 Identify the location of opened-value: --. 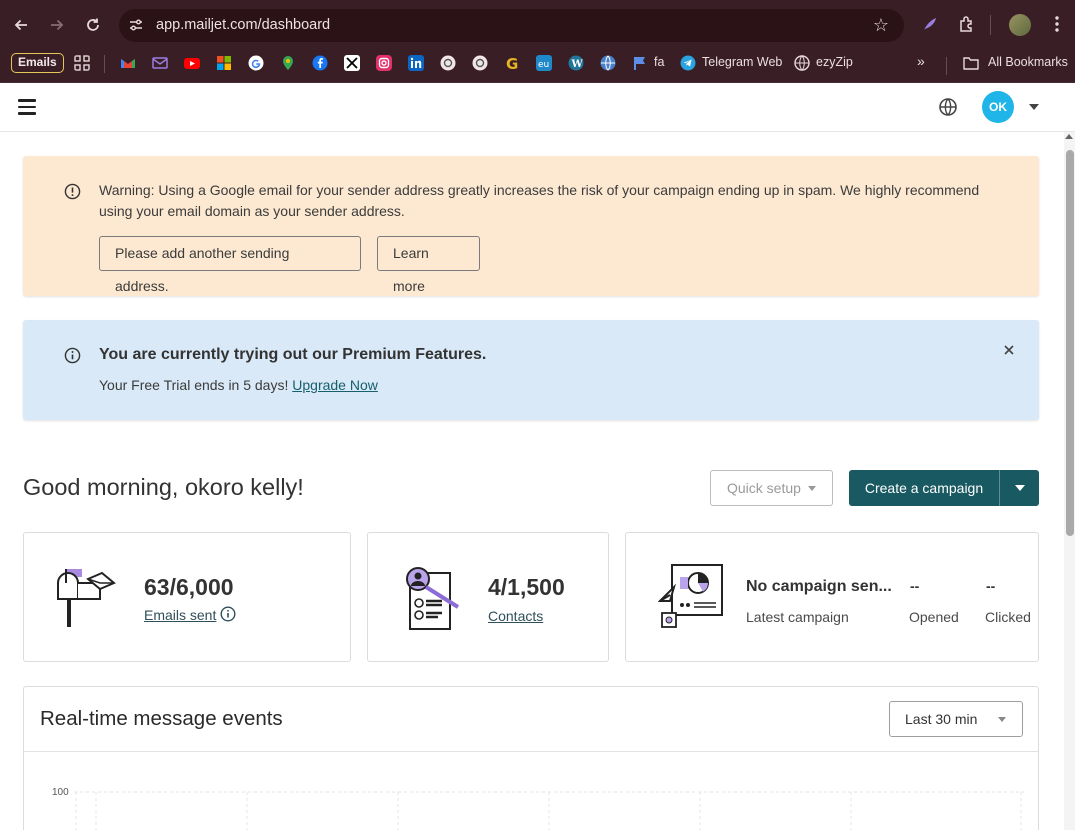
(915, 586).